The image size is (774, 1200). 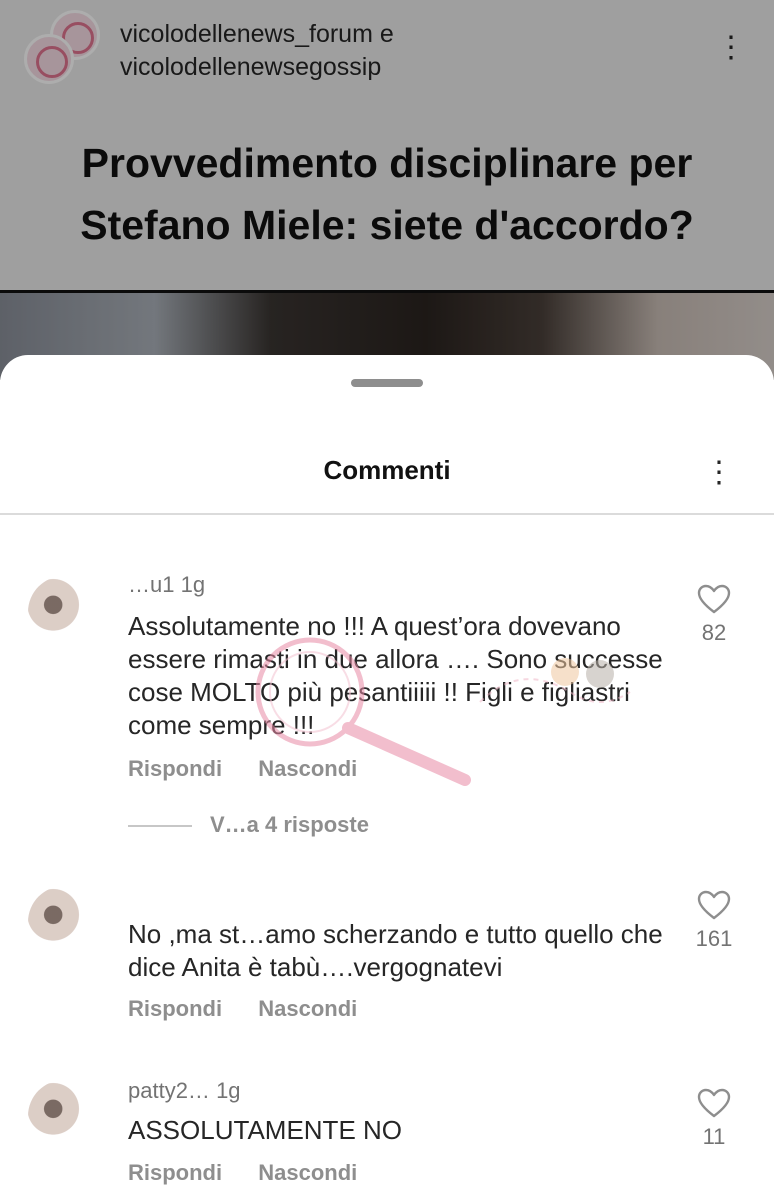 I want to click on view-replies-label: V…a 4 risposte, so click(x=289, y=824).